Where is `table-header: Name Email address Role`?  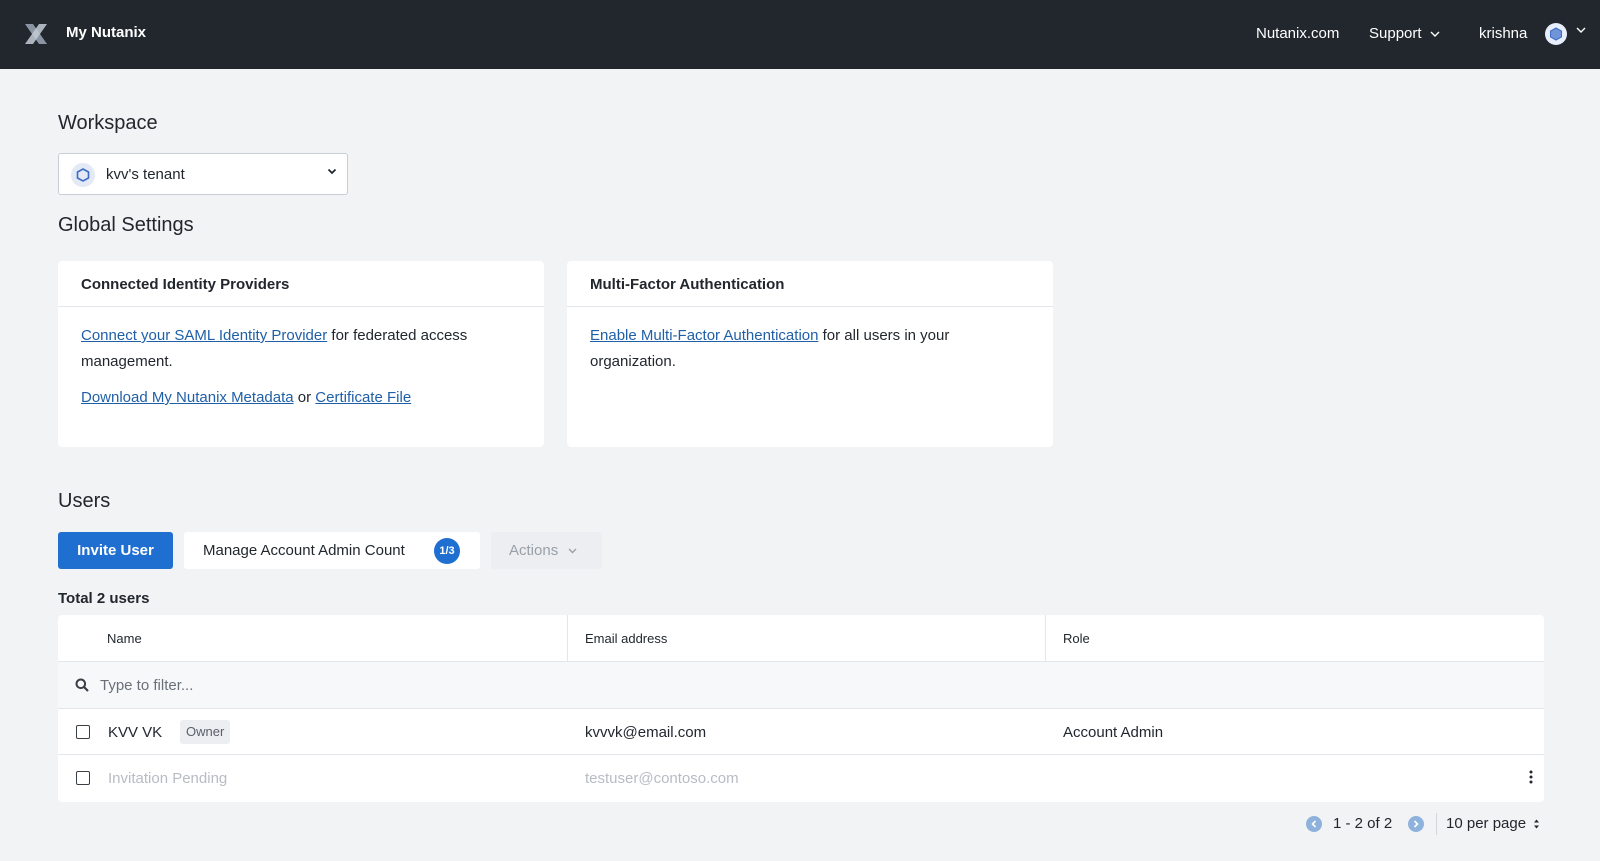
table-header: Name Email address Role is located at coordinates (801, 638).